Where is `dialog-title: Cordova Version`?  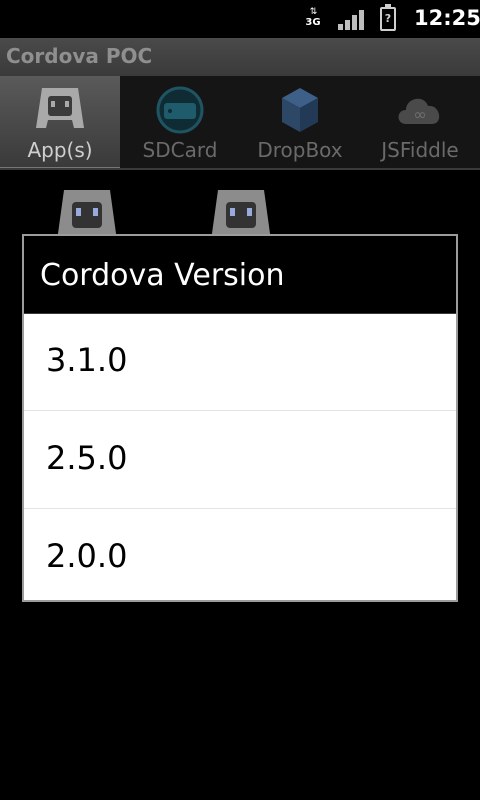 dialog-title: Cordova Version is located at coordinates (162, 275).